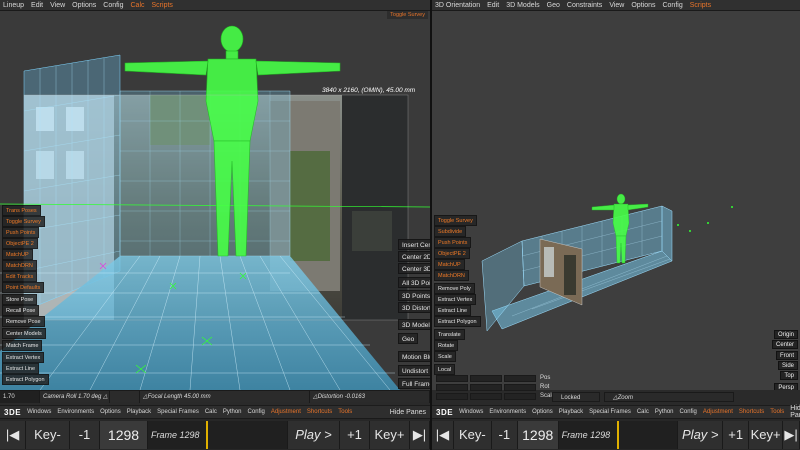 The image size is (800, 450). Describe the element at coordinates (454, 288) in the screenshot. I see `tool-remove-poly-button: Remove Poly` at that location.